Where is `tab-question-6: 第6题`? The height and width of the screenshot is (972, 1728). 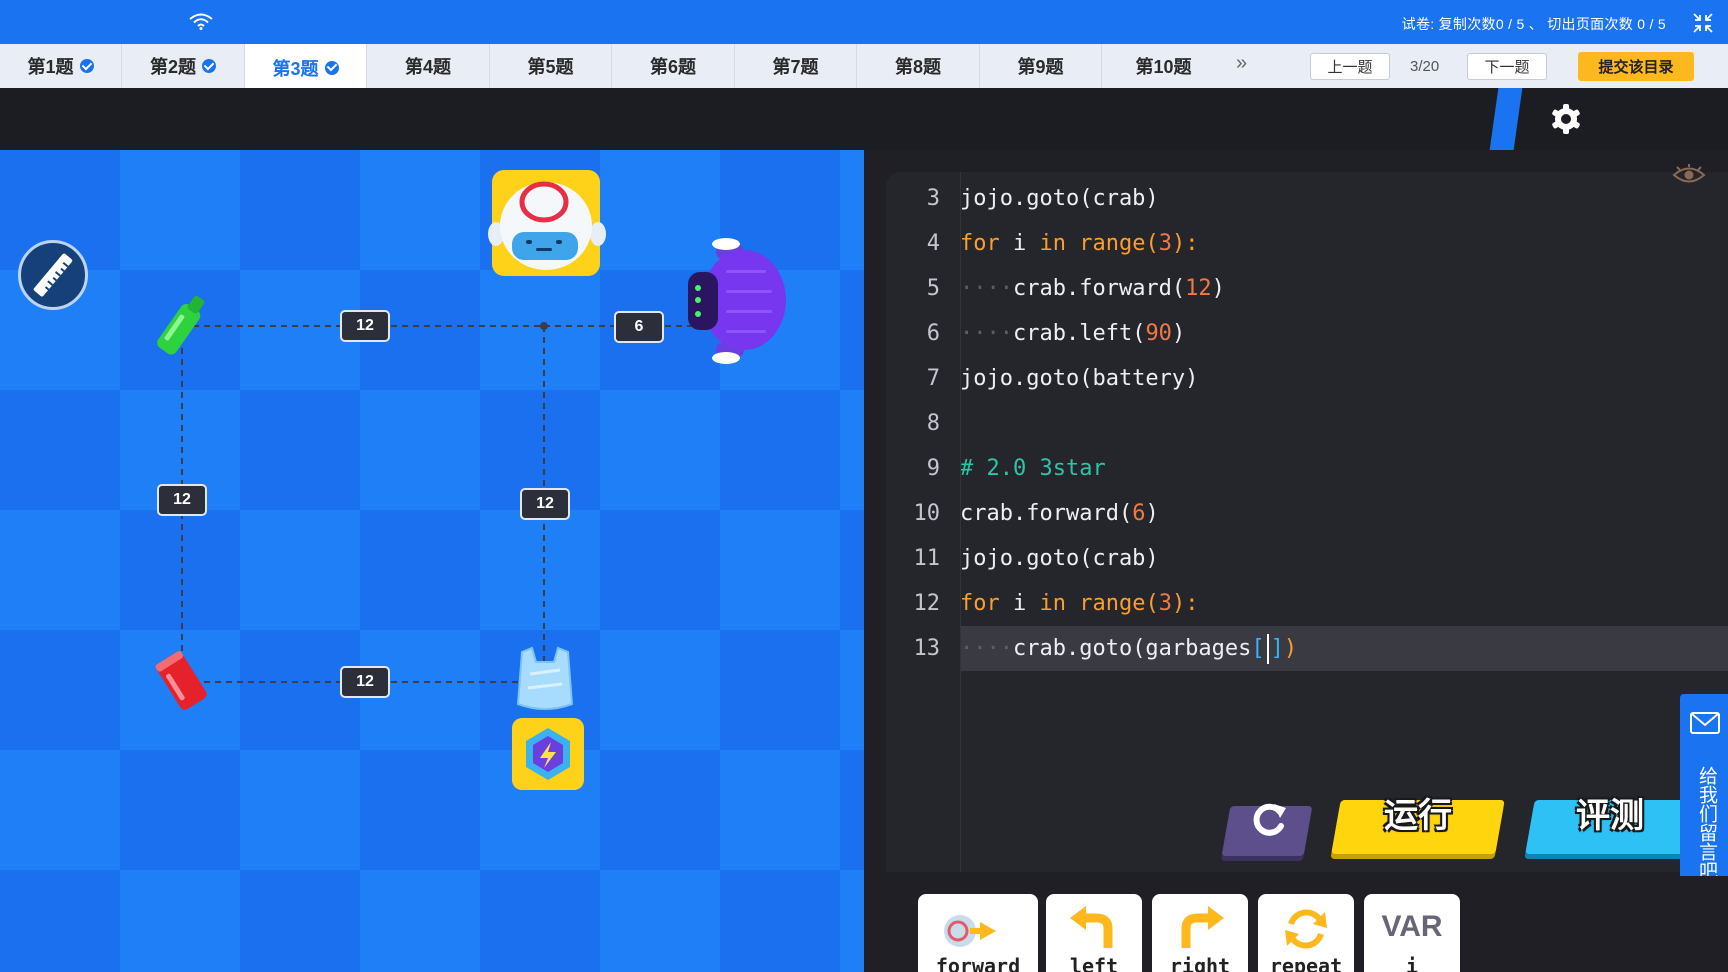
tab-question-6: 第6题 is located at coordinates (673, 66).